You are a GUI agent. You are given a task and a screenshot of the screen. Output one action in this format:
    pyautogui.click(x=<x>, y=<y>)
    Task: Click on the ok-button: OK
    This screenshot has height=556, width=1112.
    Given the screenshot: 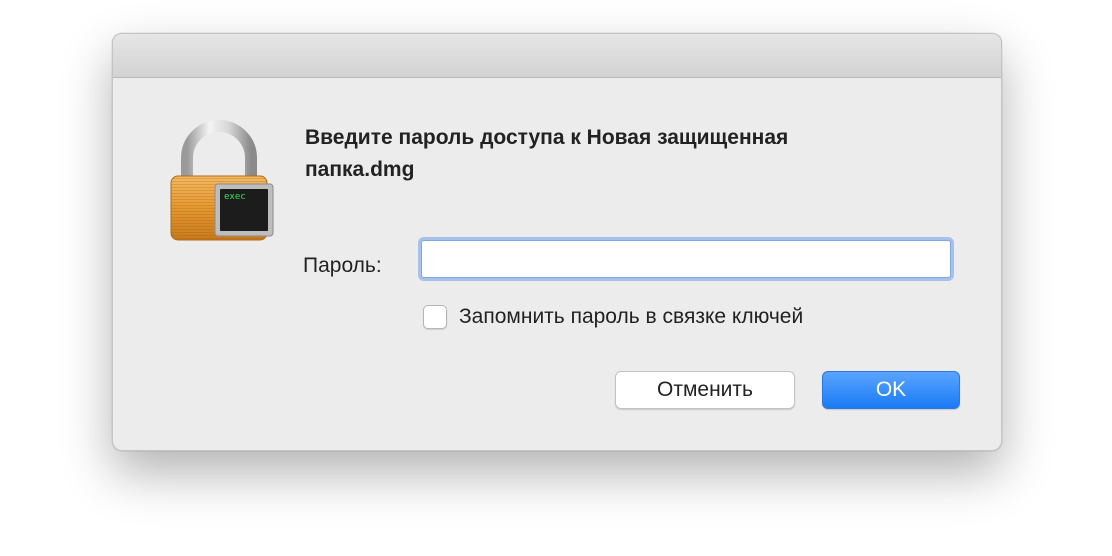 What is the action you would take?
    pyautogui.click(x=891, y=390)
    